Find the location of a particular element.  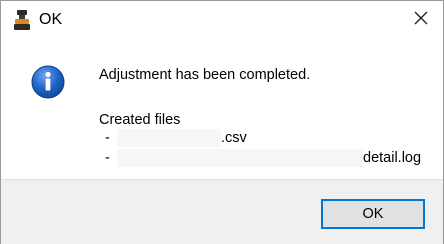

close-icon is located at coordinates (421, 20).